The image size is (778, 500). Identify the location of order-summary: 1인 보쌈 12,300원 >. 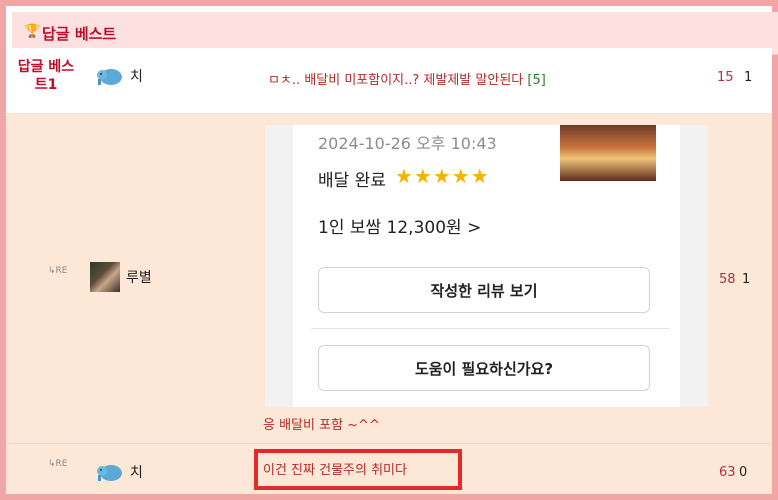
(400, 228).